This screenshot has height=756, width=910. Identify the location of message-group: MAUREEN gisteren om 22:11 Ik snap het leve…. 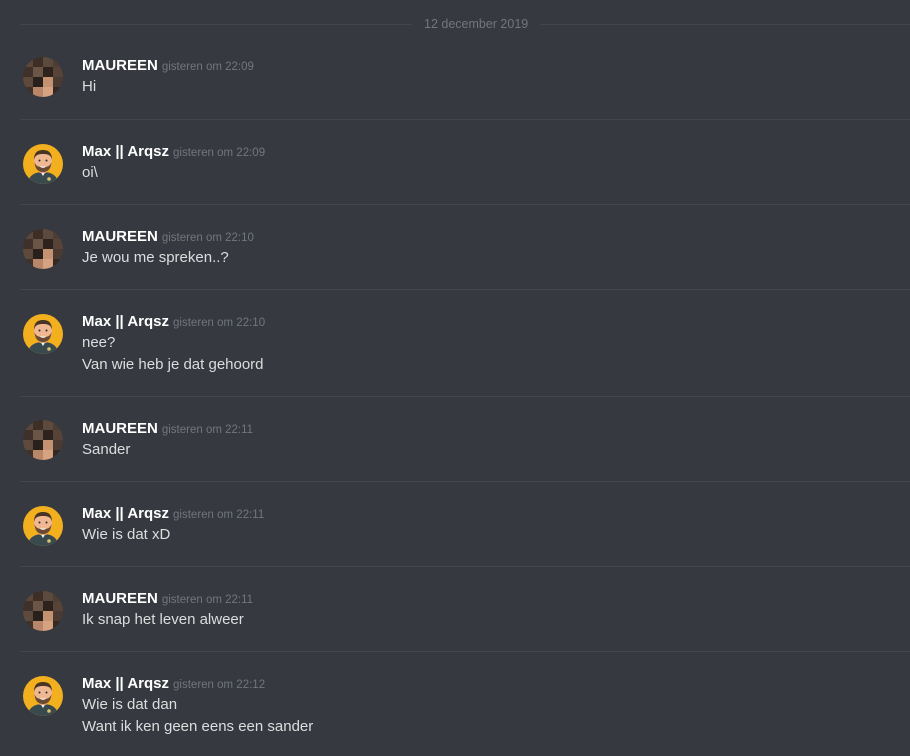
(465, 609).